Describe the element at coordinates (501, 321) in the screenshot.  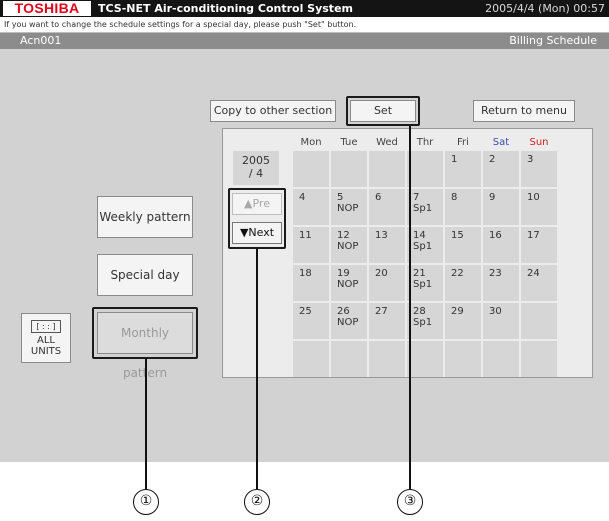
I see `calendar-day-cell: 30` at that location.